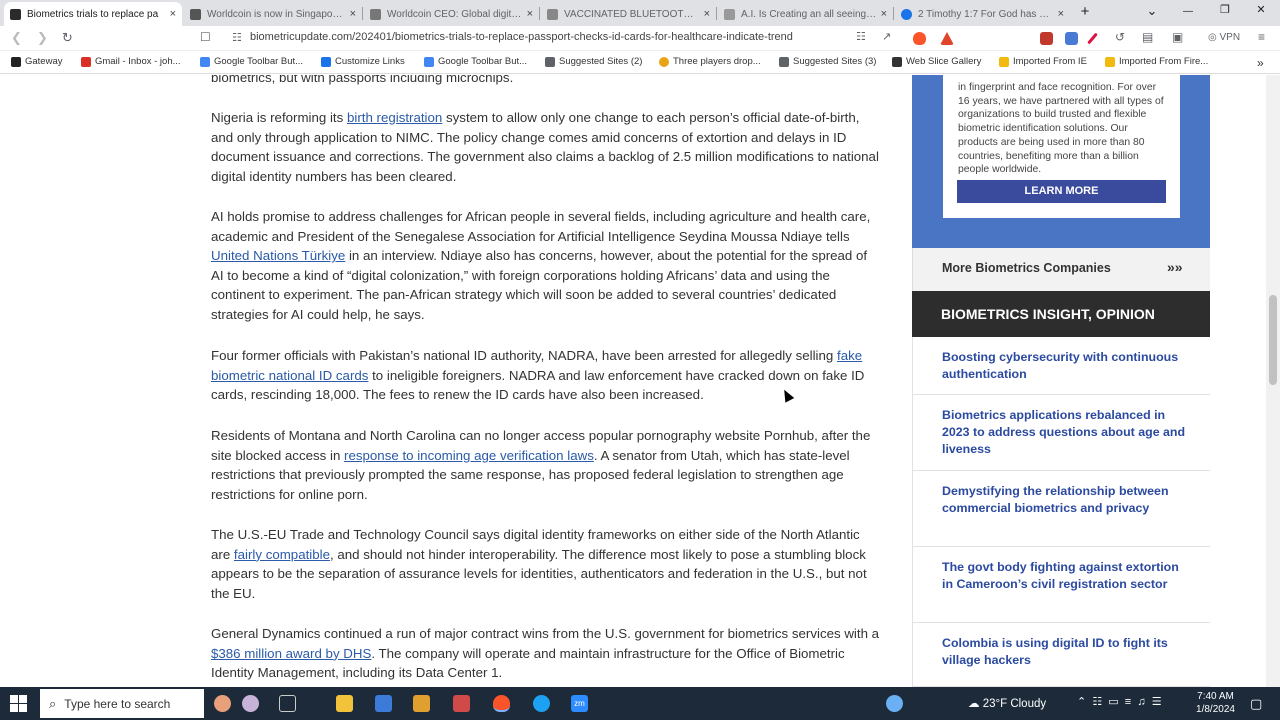 The height and width of the screenshot is (720, 1280). Describe the element at coordinates (1215, 703) in the screenshot. I see `taskbar-clock: 7:40 AM 1/8/2024` at that location.